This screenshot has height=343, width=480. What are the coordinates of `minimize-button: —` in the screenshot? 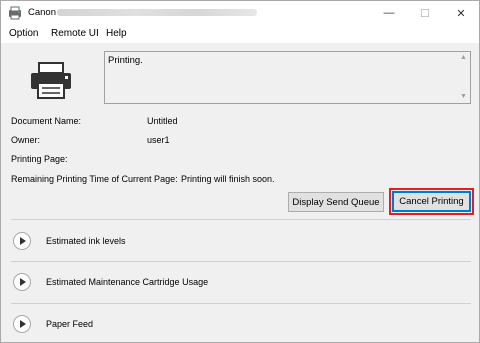 It's located at (389, 13).